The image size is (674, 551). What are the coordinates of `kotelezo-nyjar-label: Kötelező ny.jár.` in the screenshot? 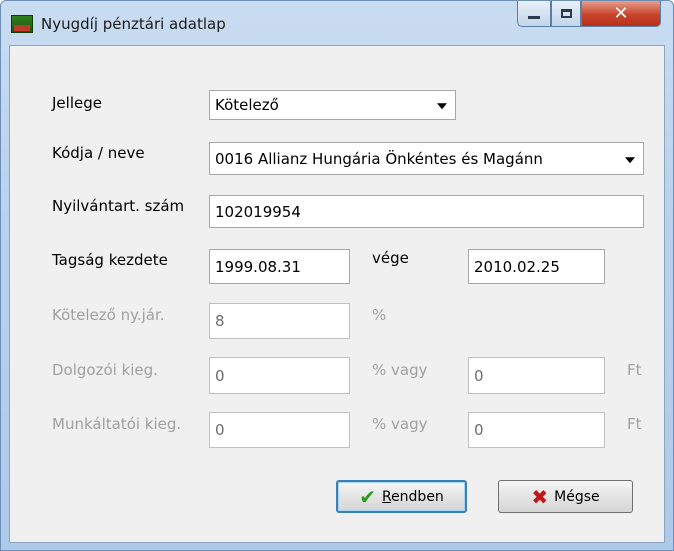 It's located at (108, 315).